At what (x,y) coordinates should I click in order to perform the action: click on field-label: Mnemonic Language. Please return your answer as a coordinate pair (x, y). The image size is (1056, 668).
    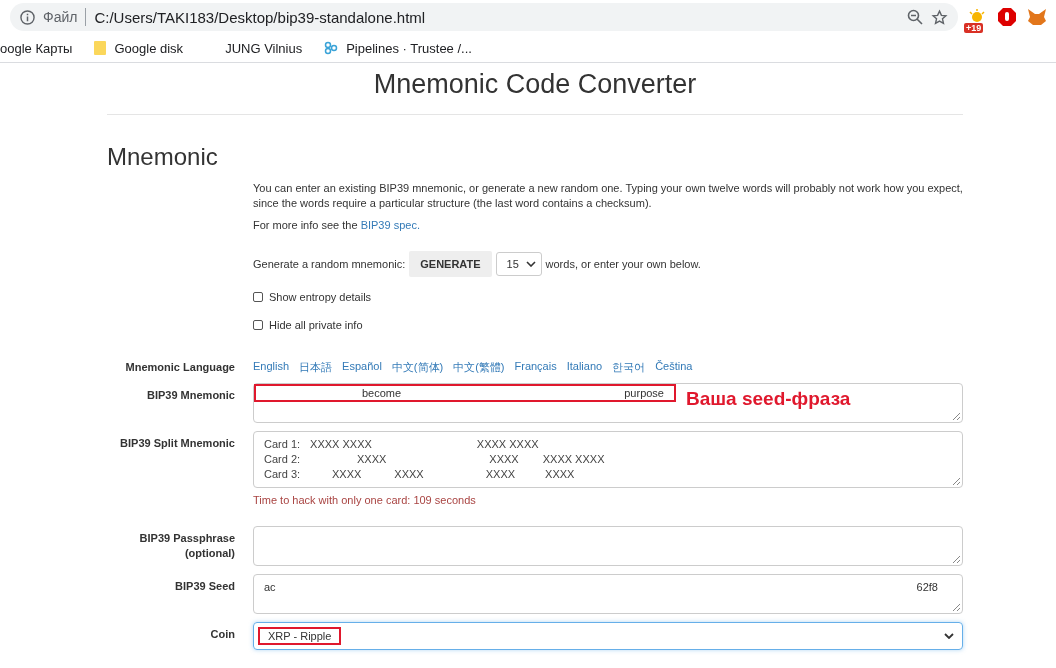
    Looking at the image, I should click on (179, 367).